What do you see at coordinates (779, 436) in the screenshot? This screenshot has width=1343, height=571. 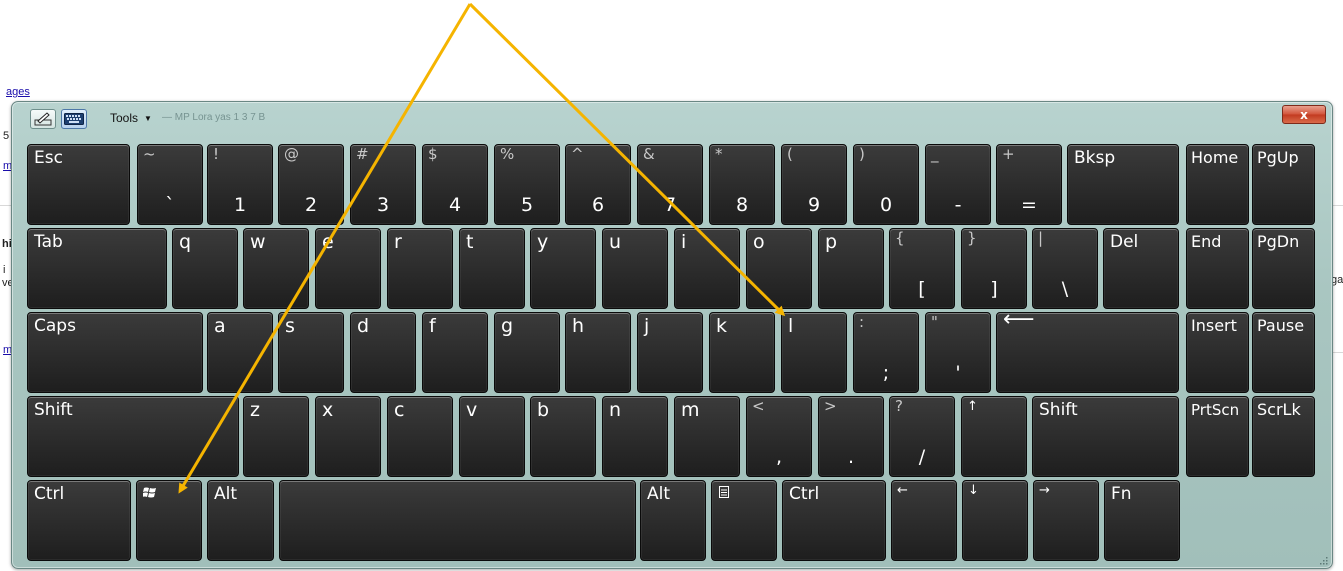 I see `key-comma: <,` at bounding box center [779, 436].